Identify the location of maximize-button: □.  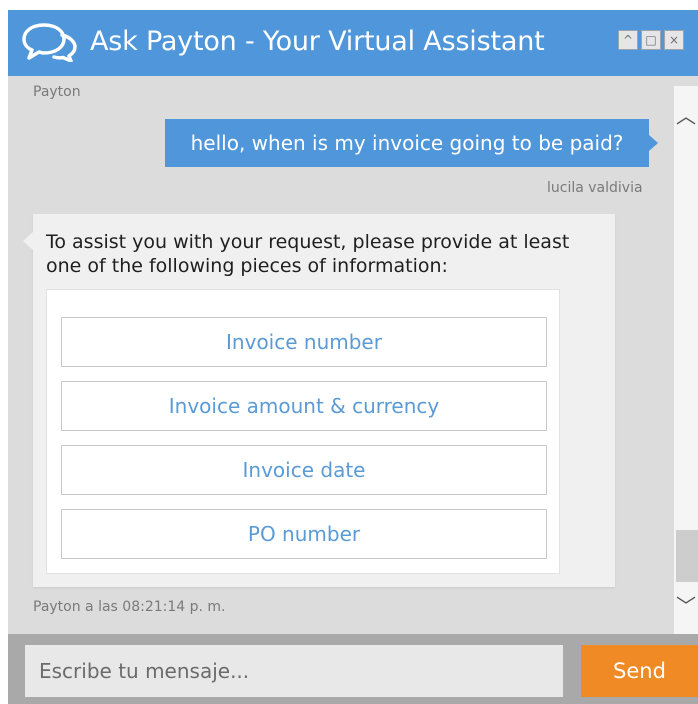
(651, 40).